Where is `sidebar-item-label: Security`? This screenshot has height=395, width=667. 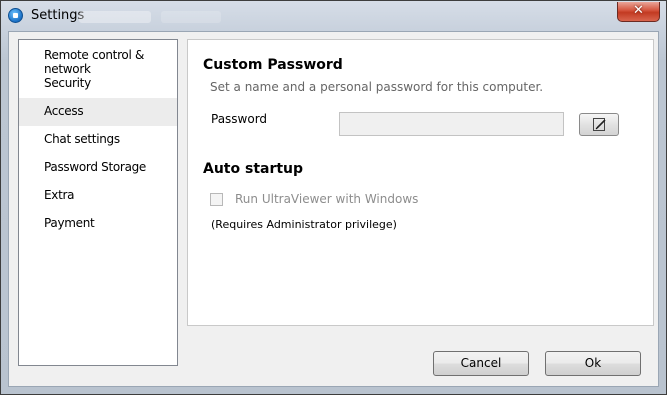
sidebar-item-label: Security is located at coordinates (67, 83).